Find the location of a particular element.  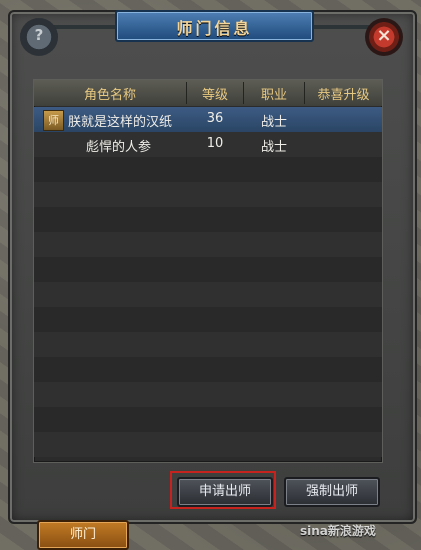

column-header-congrats: 恭喜升级 is located at coordinates (343, 93).